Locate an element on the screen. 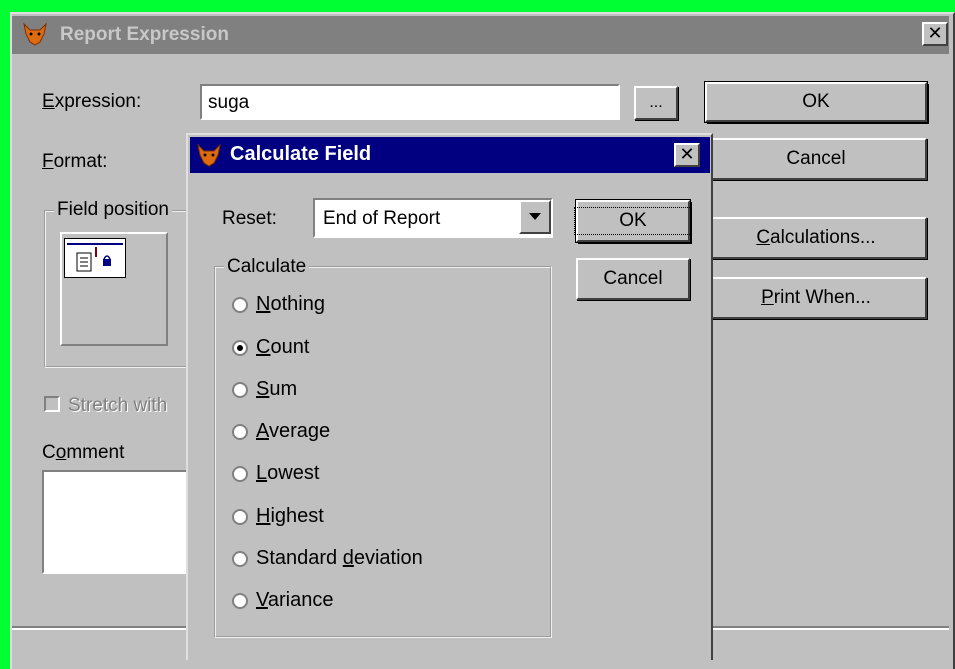 The image size is (955, 669). calculate-field-title: Calculate Field is located at coordinates (301, 154).